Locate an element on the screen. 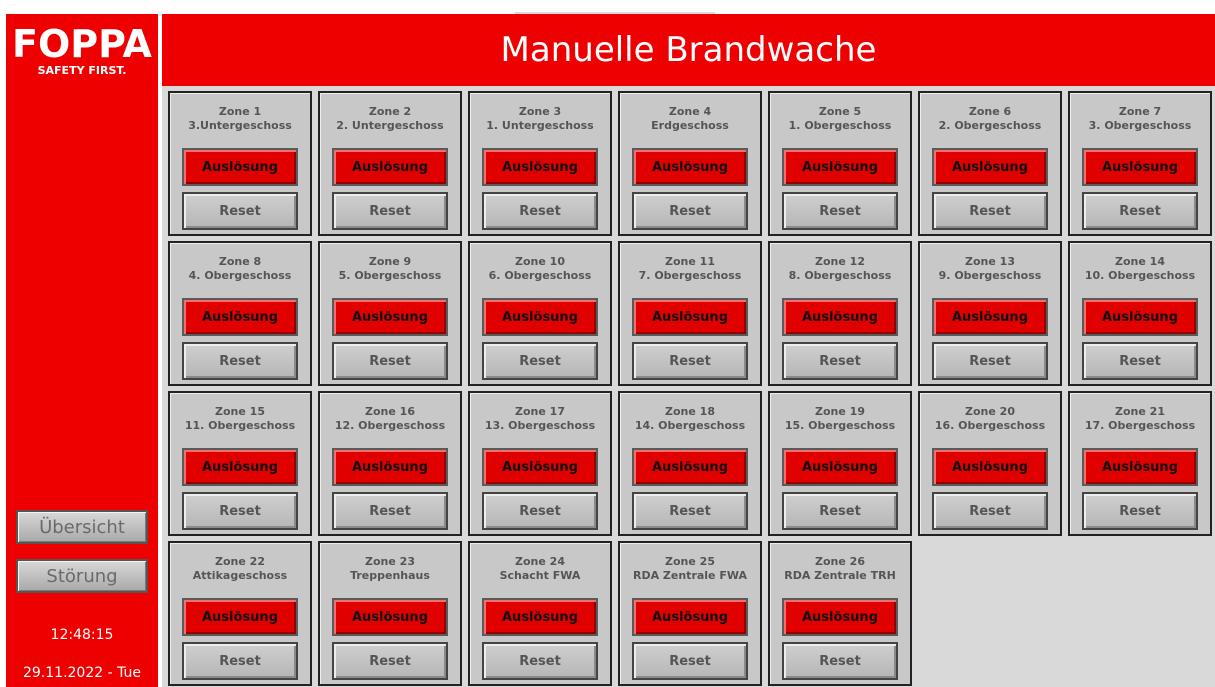 The height and width of the screenshot is (687, 1215). zone-floor: Treppenhaus is located at coordinates (390, 575).